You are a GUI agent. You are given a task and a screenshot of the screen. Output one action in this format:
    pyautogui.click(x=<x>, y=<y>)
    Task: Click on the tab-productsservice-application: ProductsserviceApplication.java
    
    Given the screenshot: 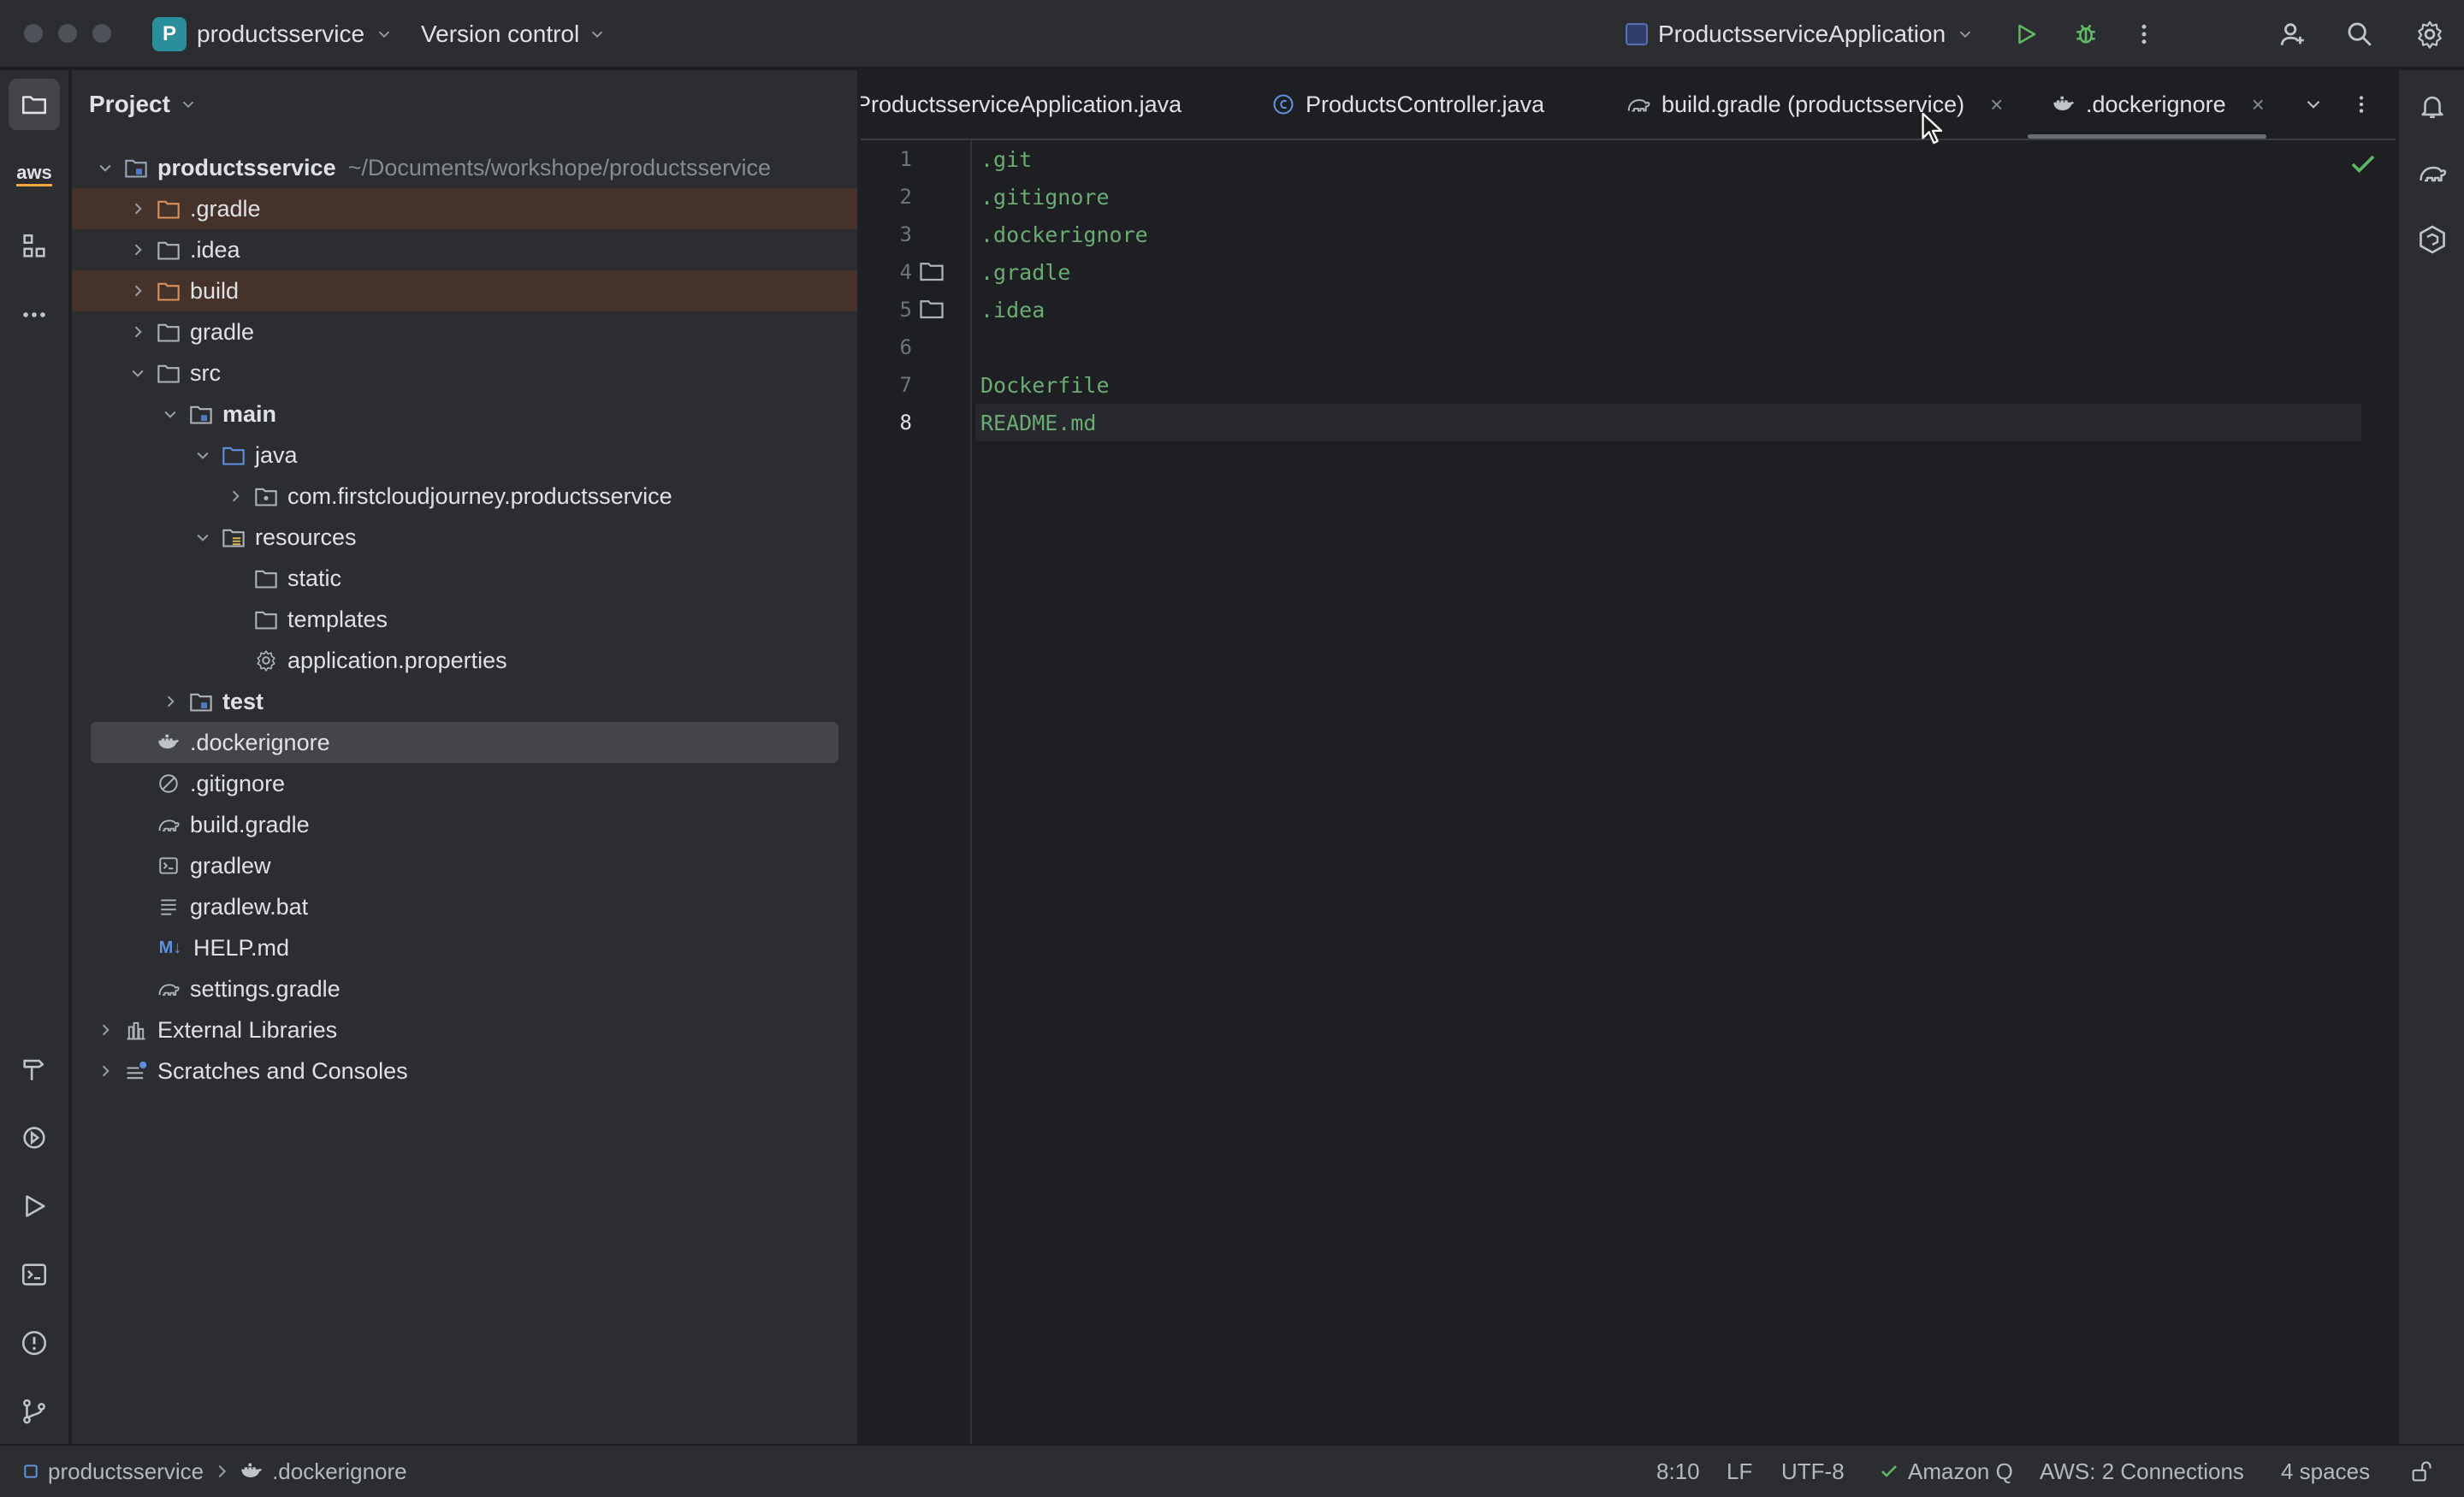 What is the action you would take?
    pyautogui.click(x=1021, y=104)
    